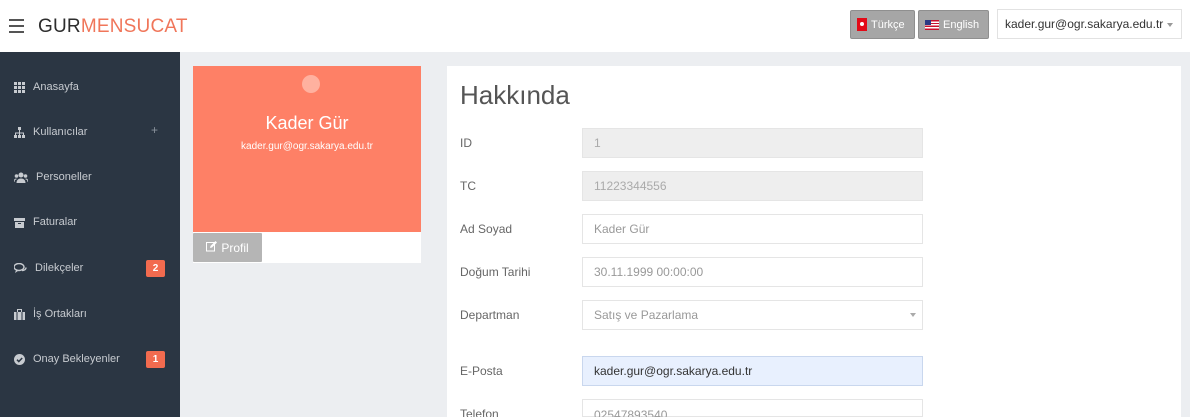 This screenshot has width=1190, height=417. What do you see at coordinates (862, 24) in the screenshot?
I see `turkey-flag-icon` at bounding box center [862, 24].